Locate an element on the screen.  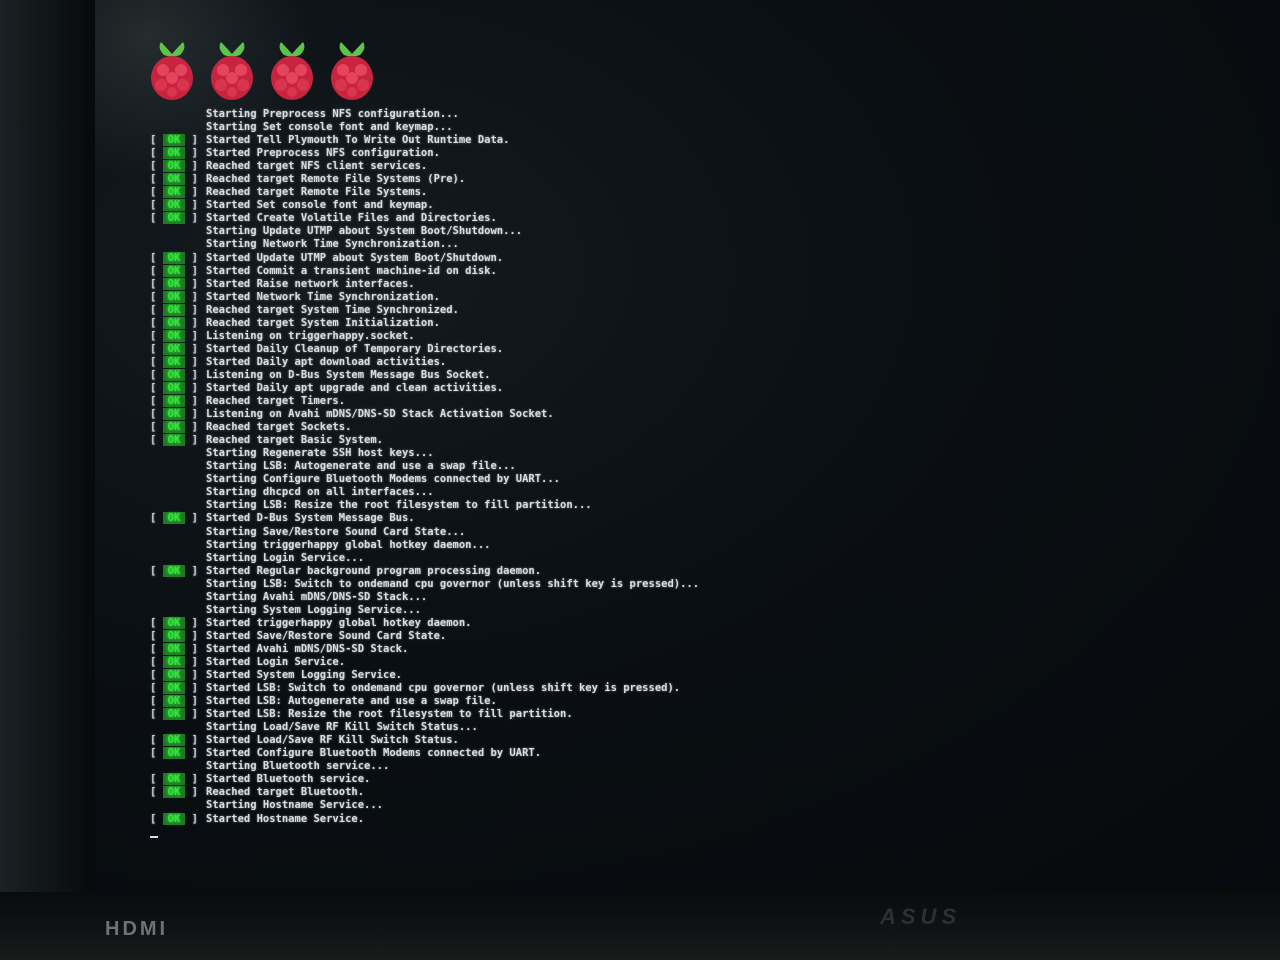
monitor-bezel-bottom is located at coordinates (640, 926).